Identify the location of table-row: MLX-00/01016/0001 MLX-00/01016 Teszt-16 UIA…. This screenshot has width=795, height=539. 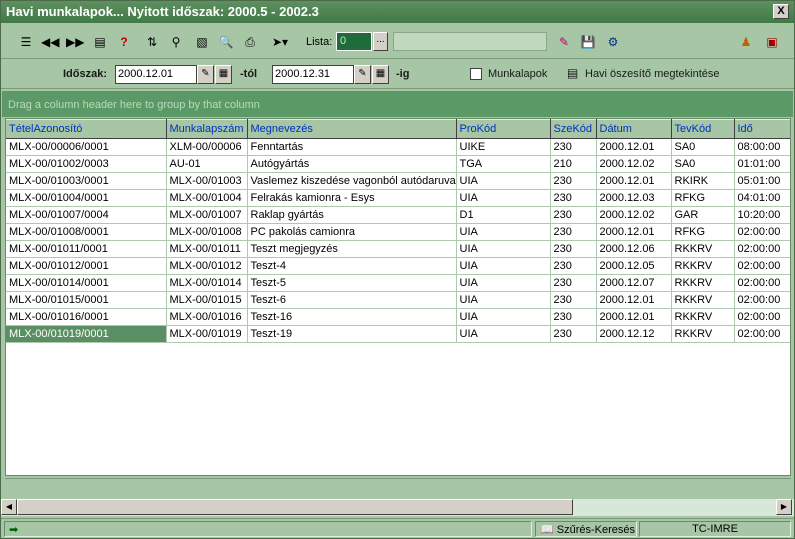
(398, 317).